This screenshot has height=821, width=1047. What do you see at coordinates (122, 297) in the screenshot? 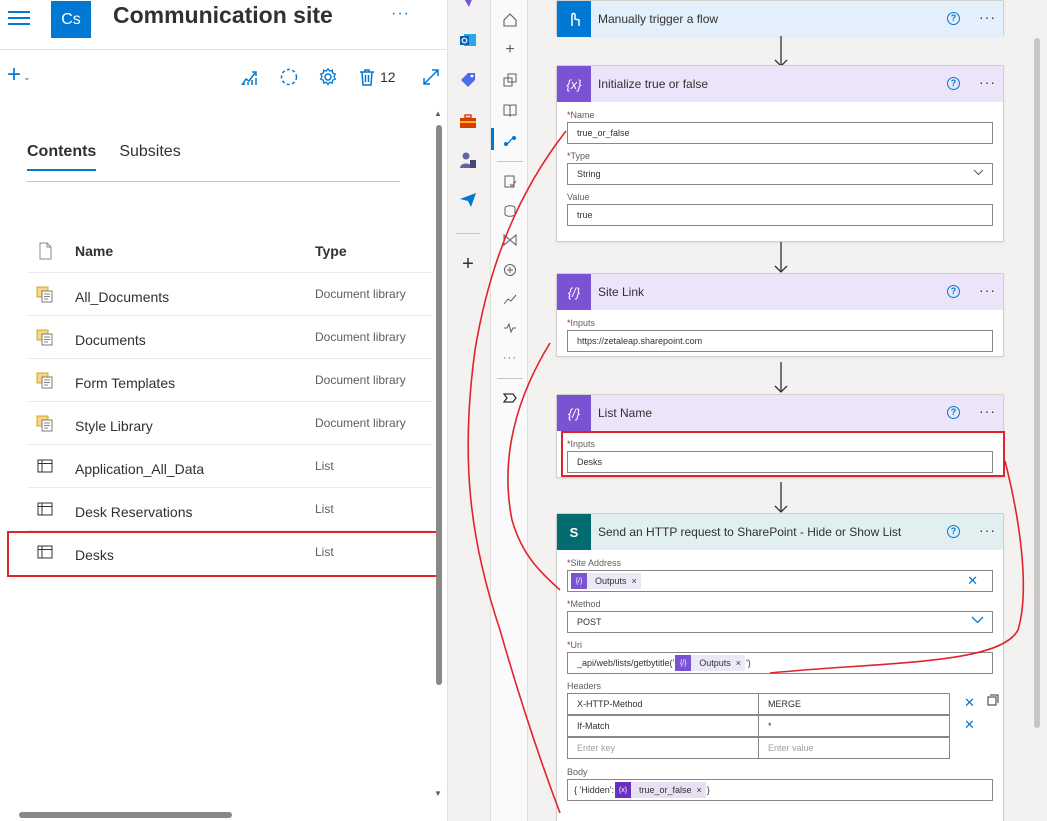
I see `list-item-name: All_Documents` at bounding box center [122, 297].